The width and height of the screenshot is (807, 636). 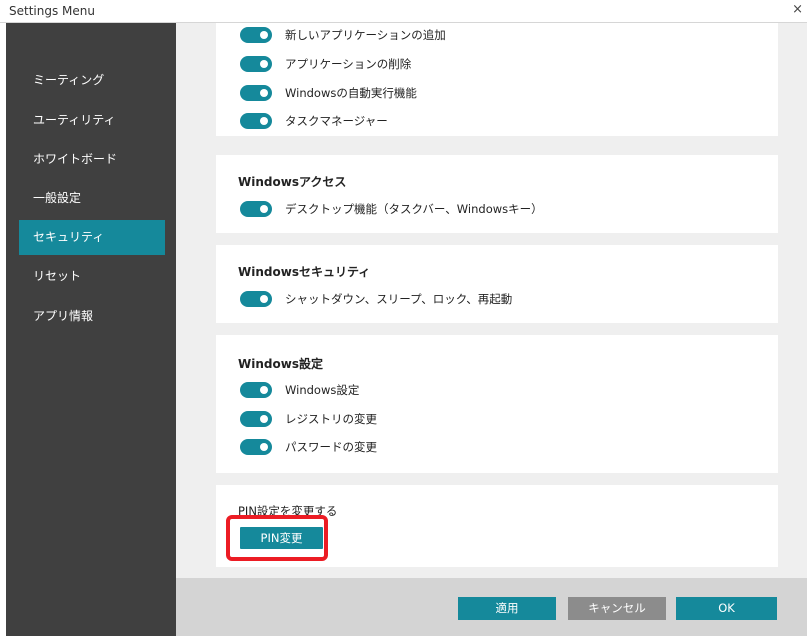 What do you see at coordinates (797, 9) in the screenshot?
I see `close-icon: ×` at bounding box center [797, 9].